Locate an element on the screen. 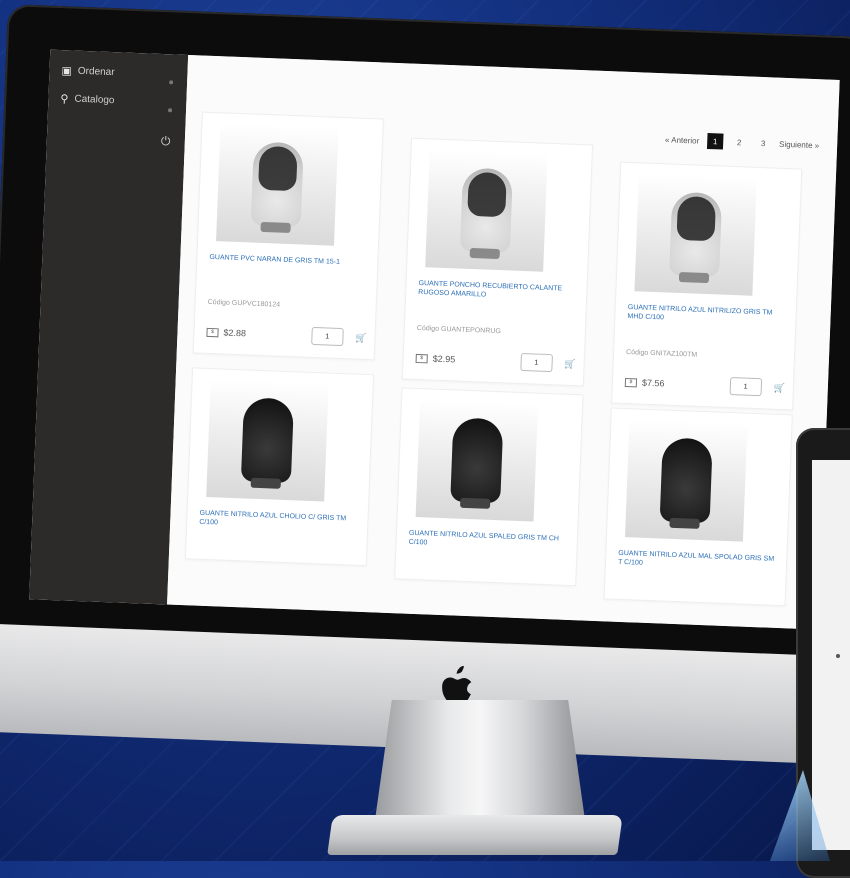 Image resolution: width=850 pixels, height=878 pixels. price-value: $2.95 is located at coordinates (444, 359).